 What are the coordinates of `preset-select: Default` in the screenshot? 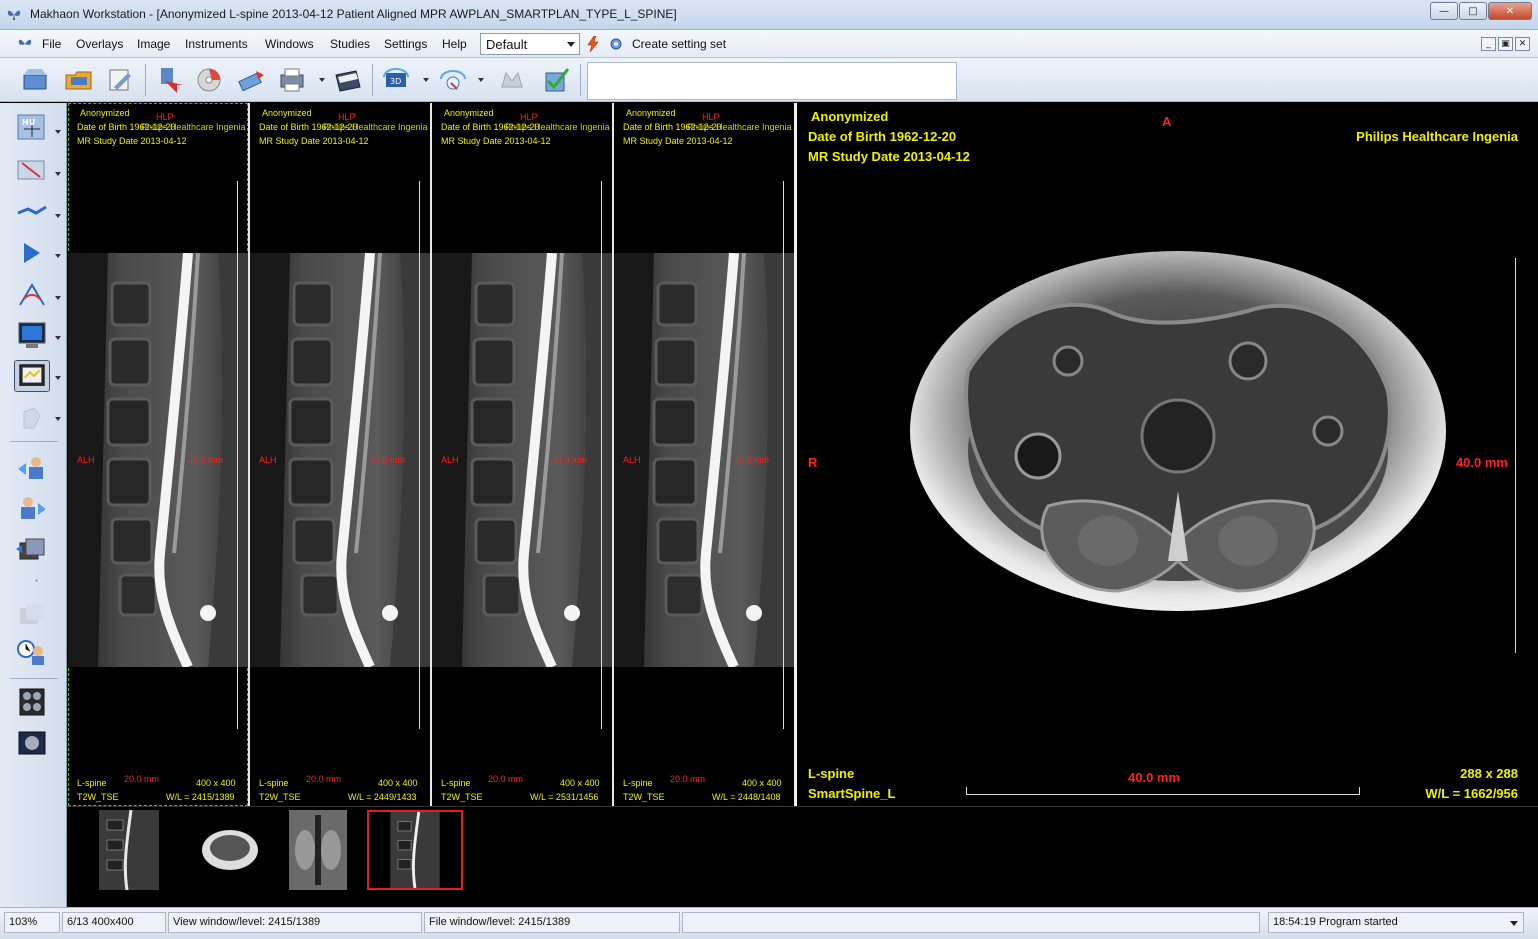 It's located at (530, 44).